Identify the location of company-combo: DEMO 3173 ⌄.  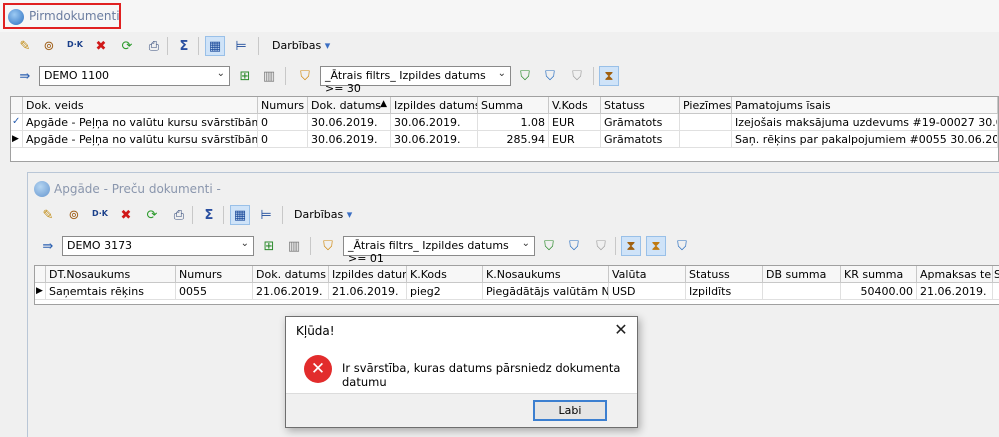
(158, 246).